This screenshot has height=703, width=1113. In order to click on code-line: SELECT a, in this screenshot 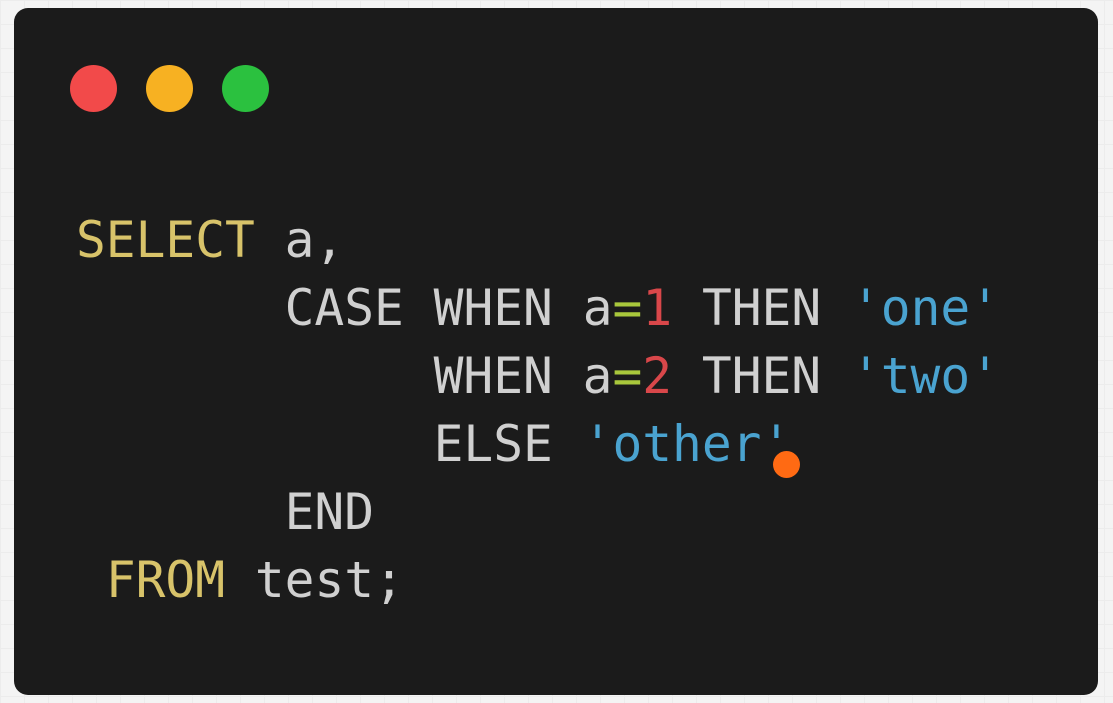, I will do `click(538, 240)`.